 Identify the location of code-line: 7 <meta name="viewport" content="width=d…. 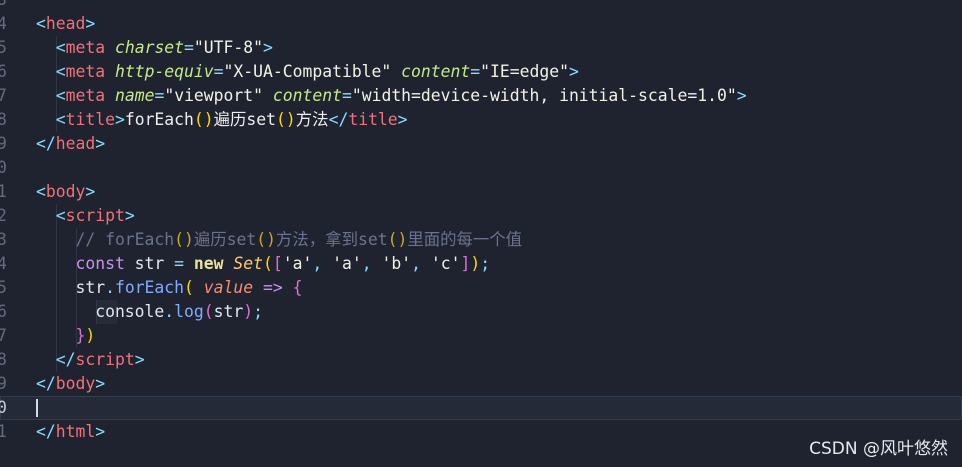
(481, 96).